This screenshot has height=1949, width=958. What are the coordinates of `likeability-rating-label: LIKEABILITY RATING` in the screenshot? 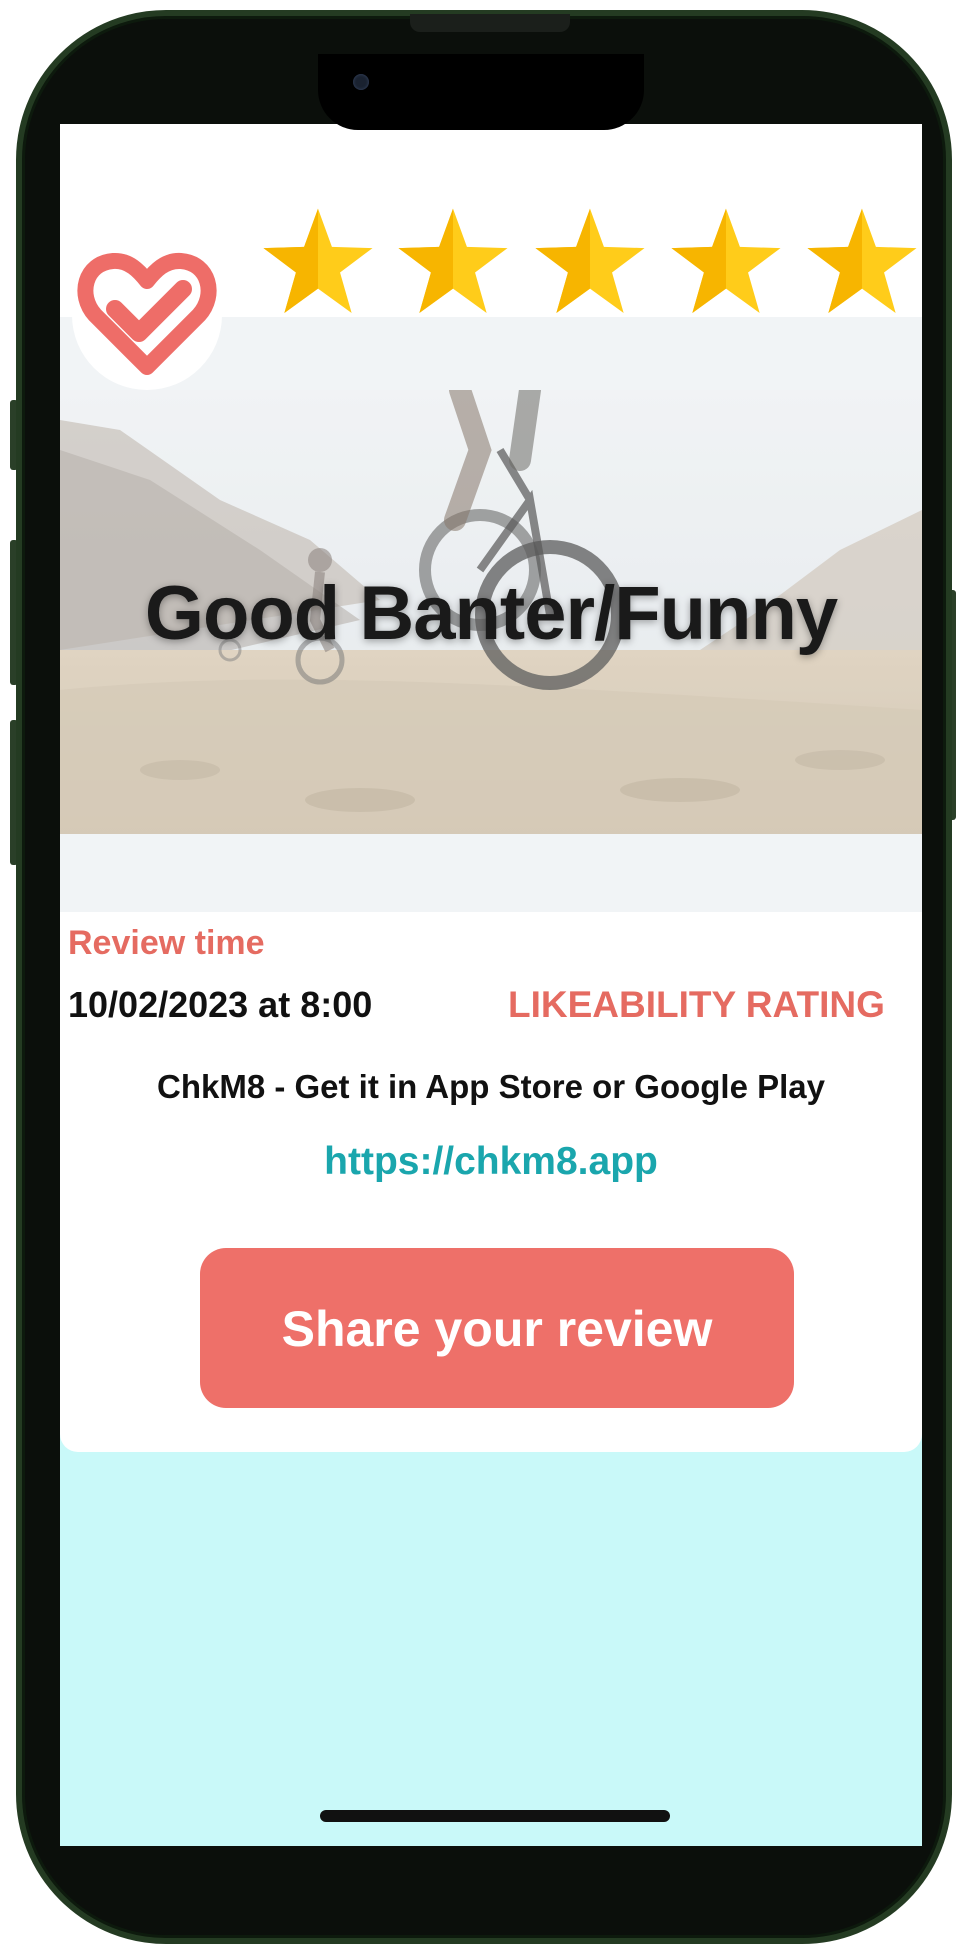 It's located at (696, 1004).